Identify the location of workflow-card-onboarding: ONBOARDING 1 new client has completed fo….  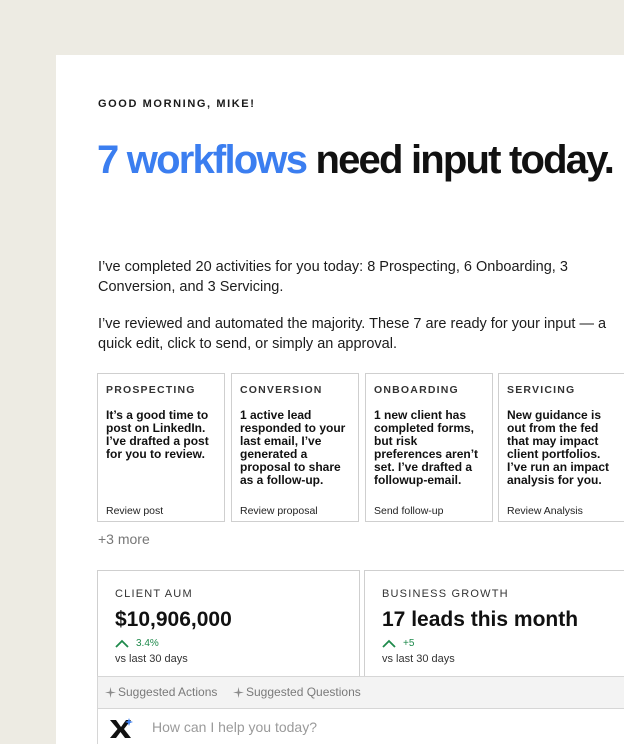
(429, 447).